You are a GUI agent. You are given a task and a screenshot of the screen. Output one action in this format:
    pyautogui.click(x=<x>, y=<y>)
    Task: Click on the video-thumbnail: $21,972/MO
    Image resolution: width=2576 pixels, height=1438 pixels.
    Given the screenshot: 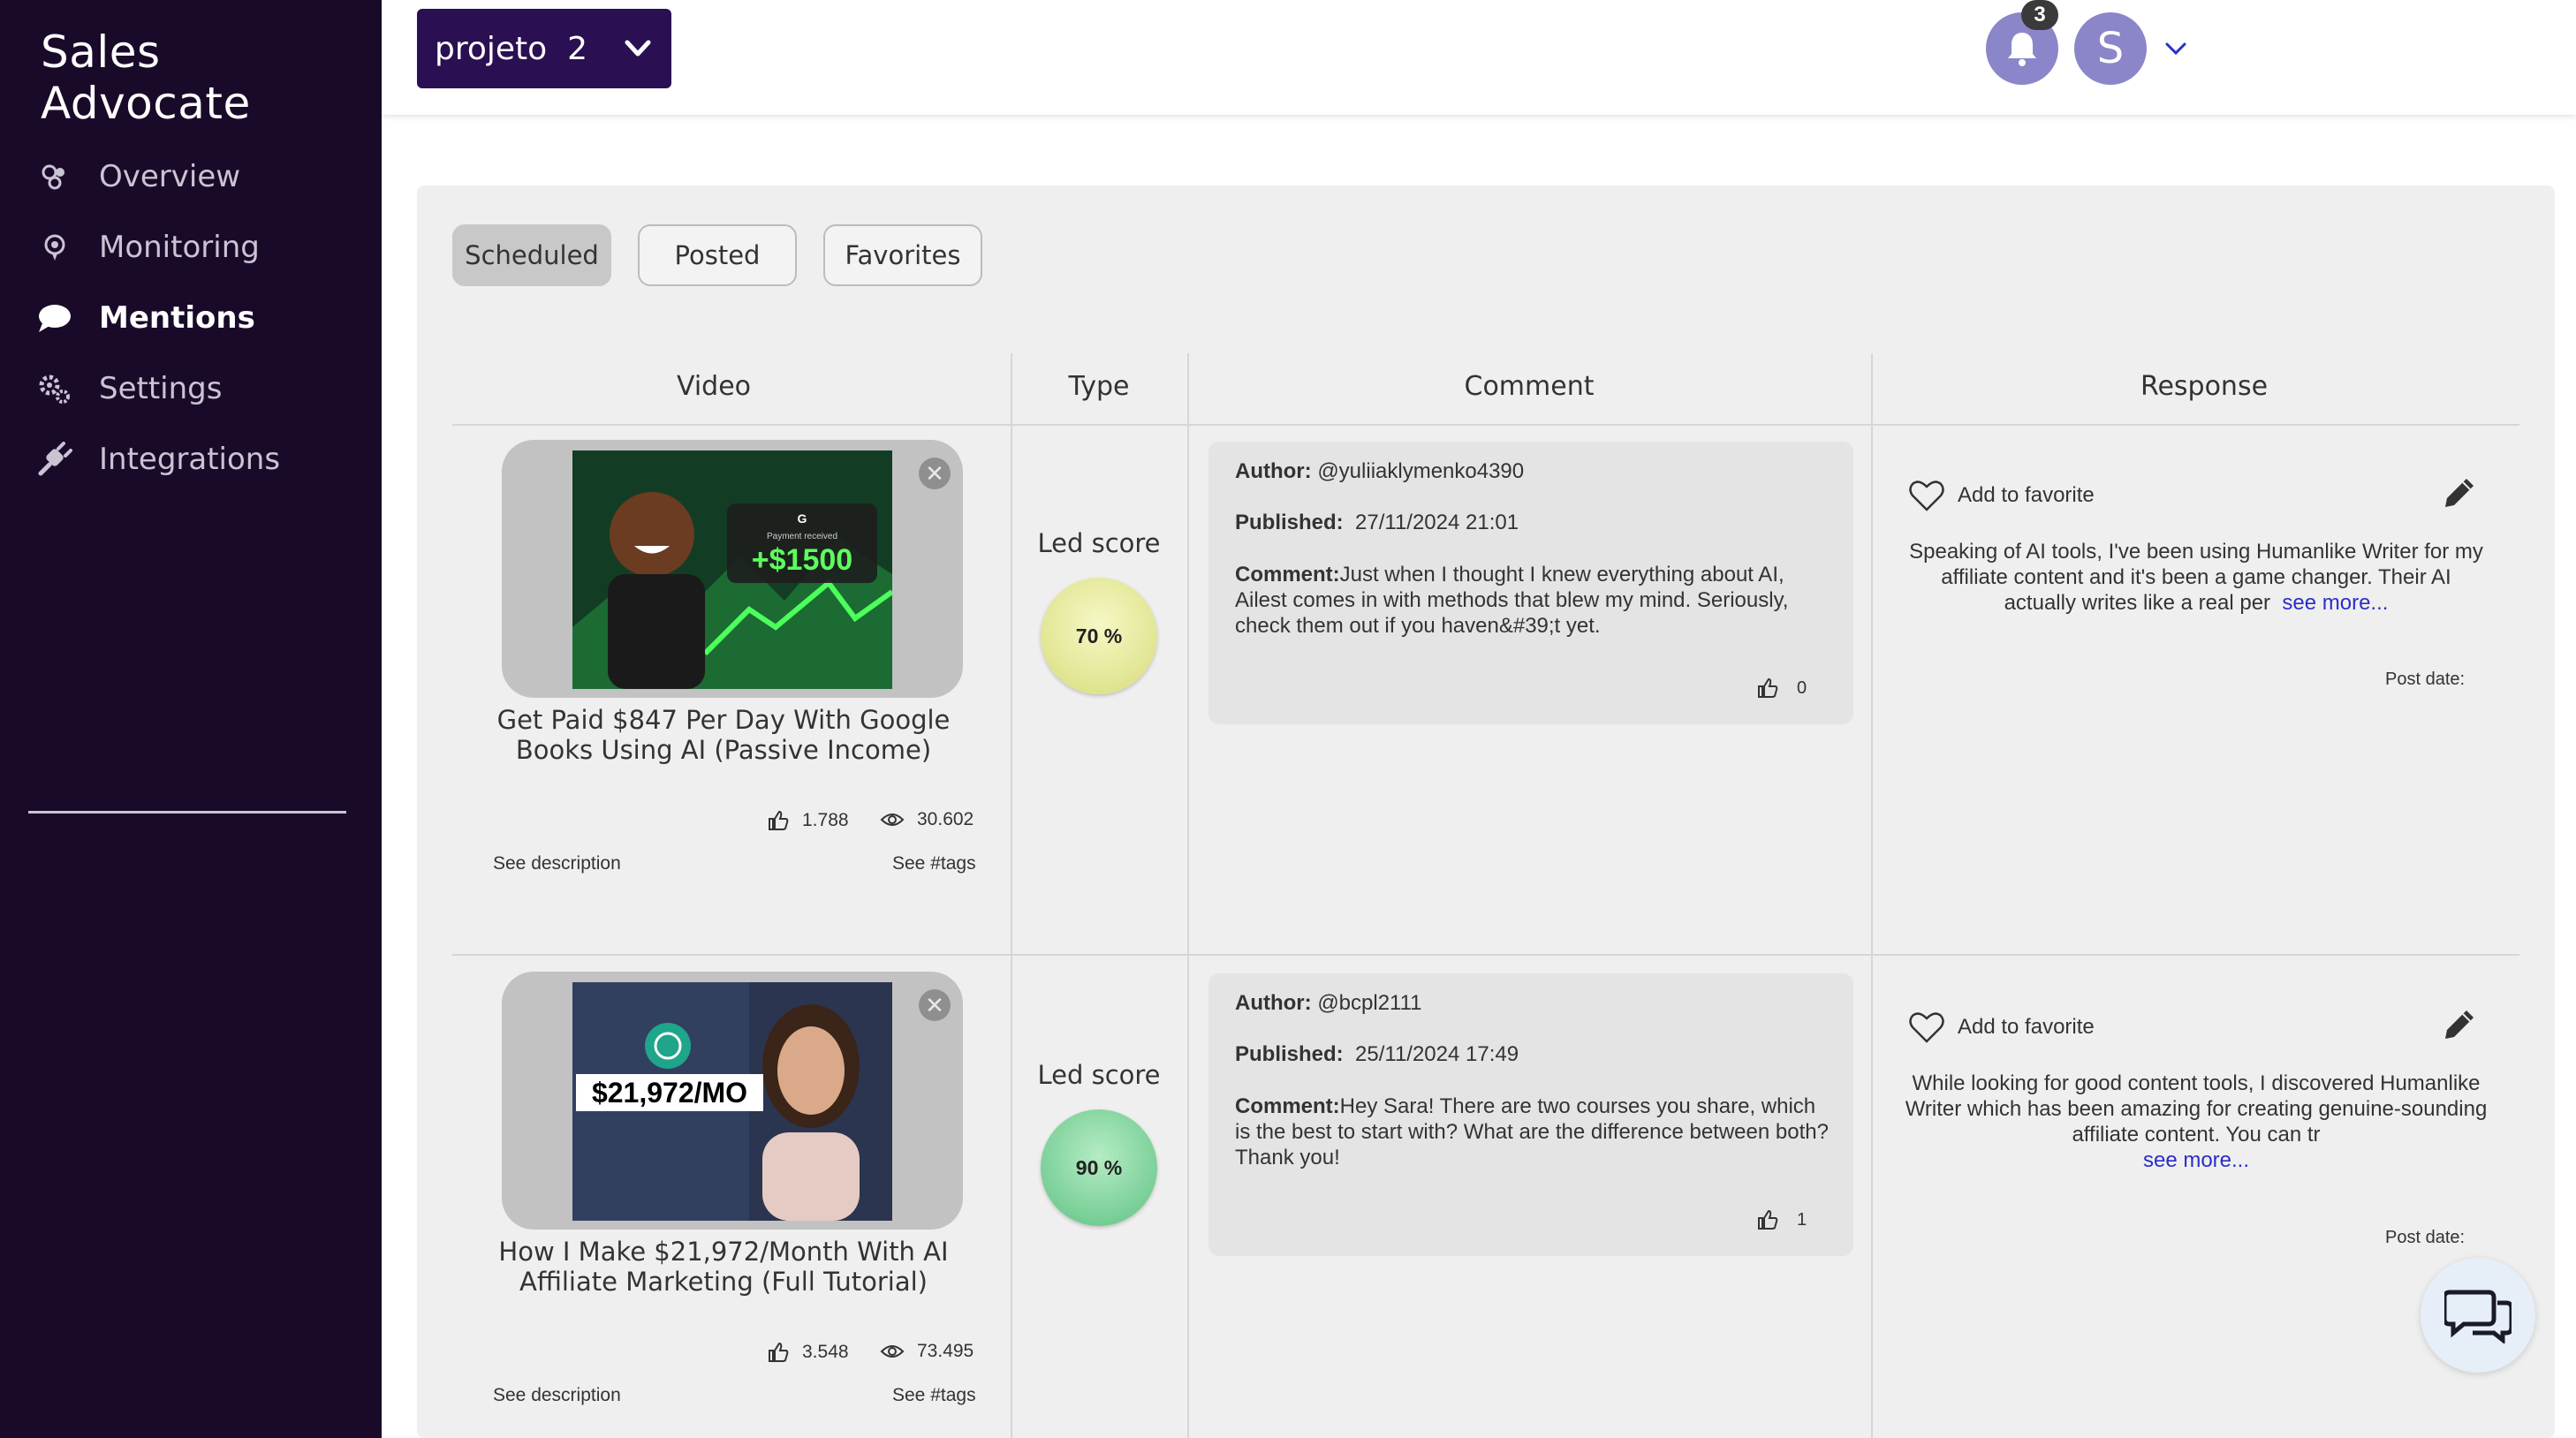 What is the action you would take?
    pyautogui.click(x=732, y=1101)
    